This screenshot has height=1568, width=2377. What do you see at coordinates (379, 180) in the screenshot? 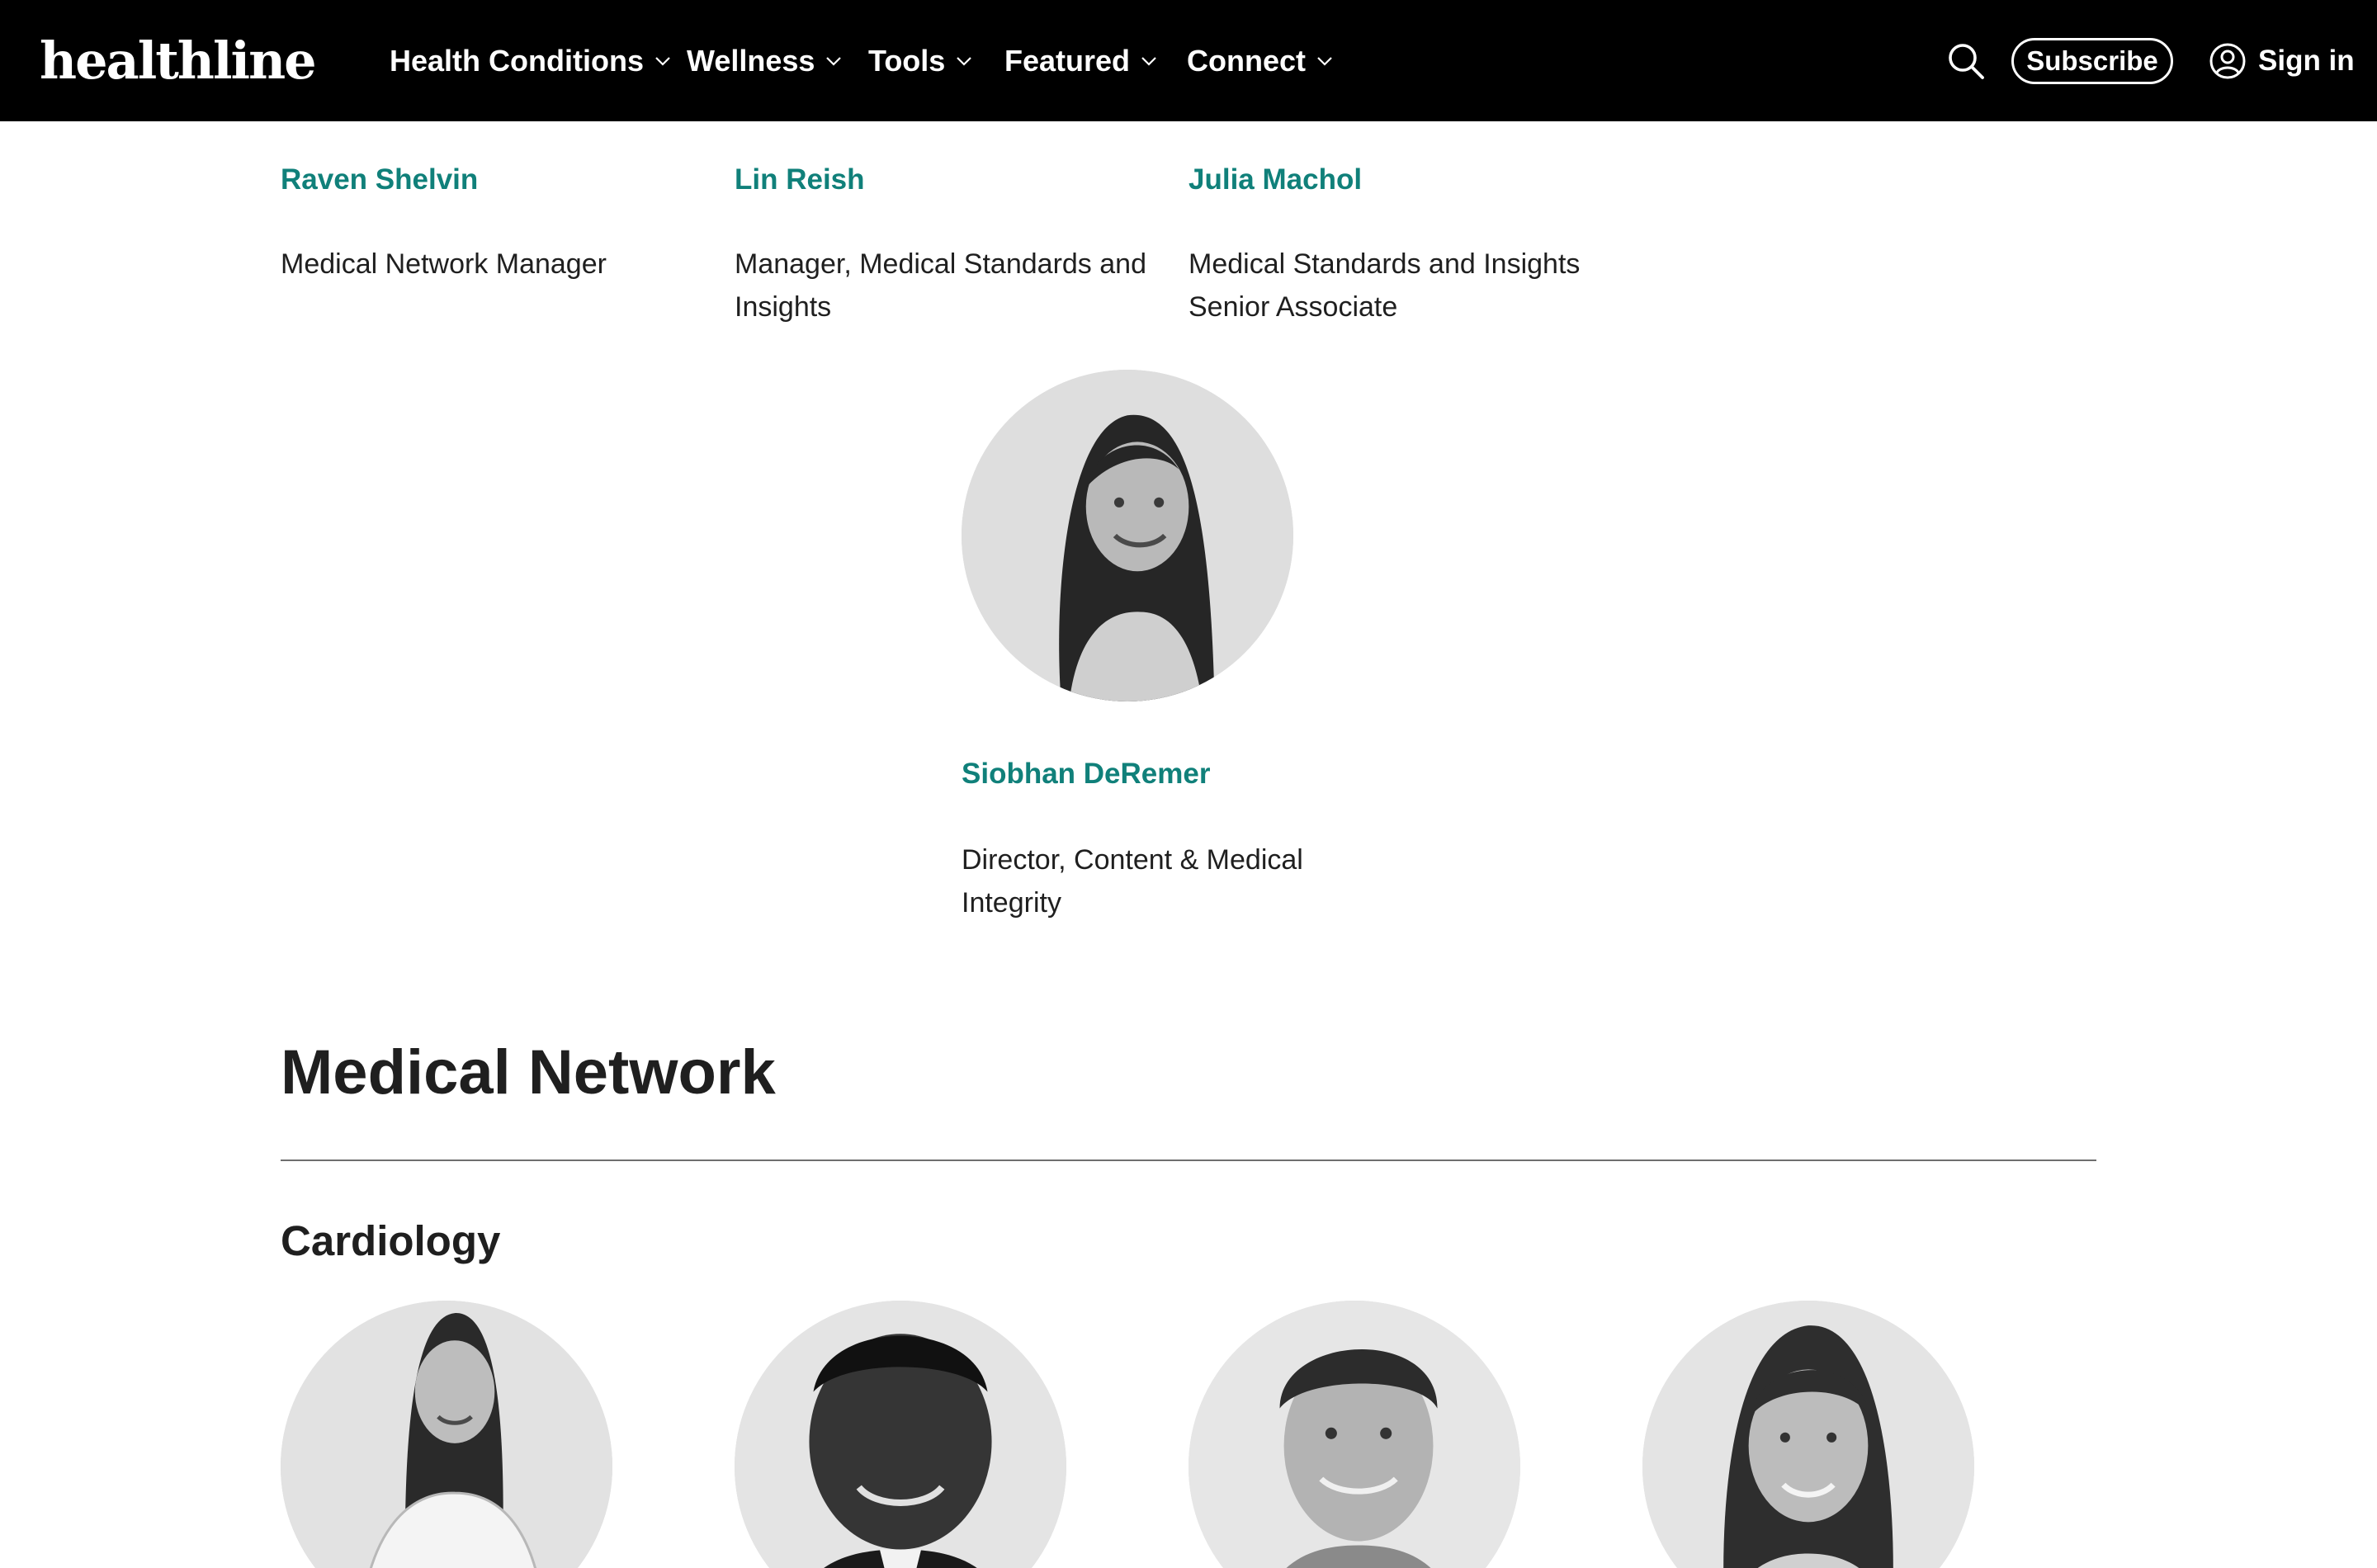
I see `team-member-name: Raven Shelvin` at bounding box center [379, 180].